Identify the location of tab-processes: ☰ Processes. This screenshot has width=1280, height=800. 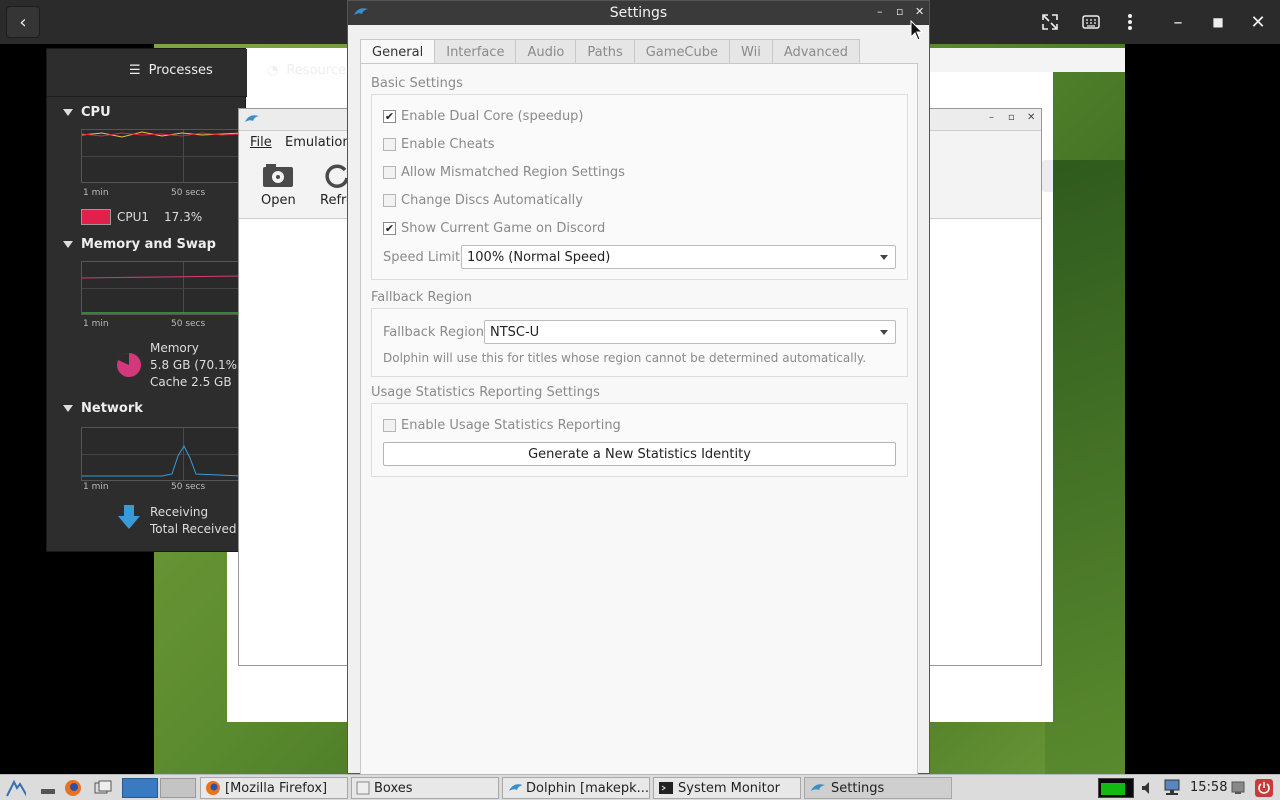
(171, 70).